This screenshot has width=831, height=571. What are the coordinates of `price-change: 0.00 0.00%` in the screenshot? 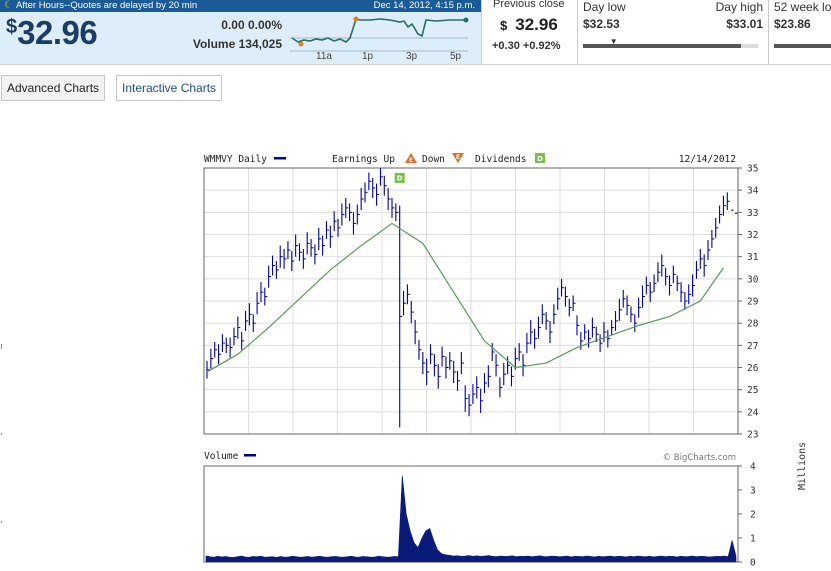 It's located at (251, 25).